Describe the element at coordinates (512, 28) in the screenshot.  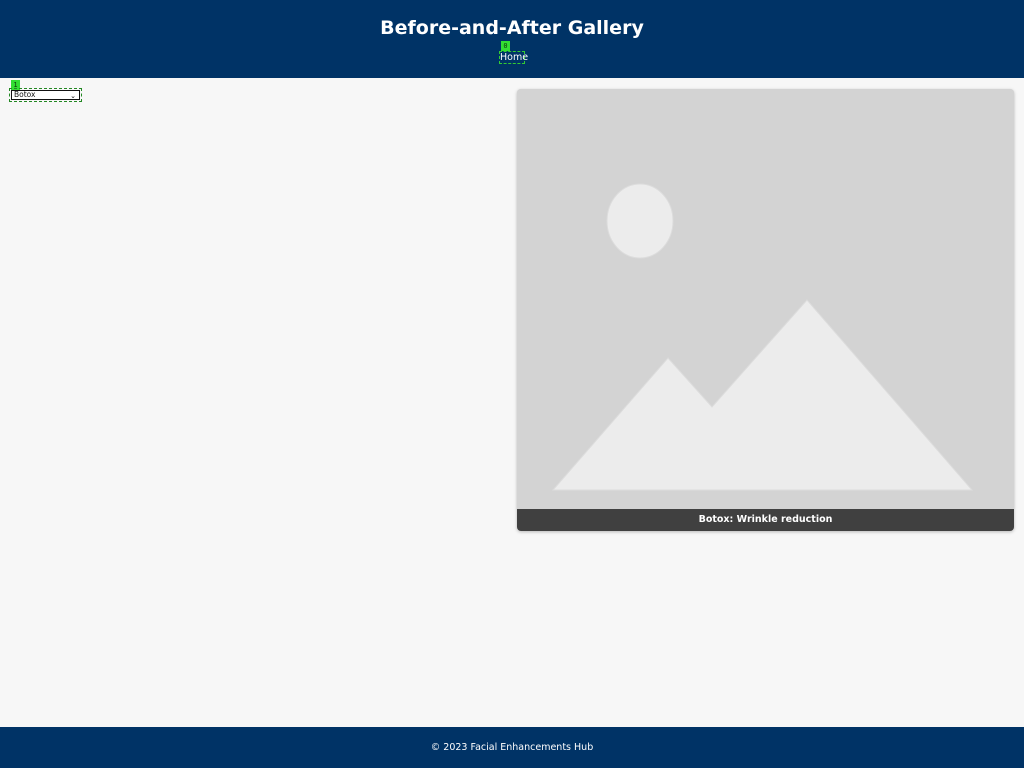
I see `page-title: Before-and-After Gallery` at that location.